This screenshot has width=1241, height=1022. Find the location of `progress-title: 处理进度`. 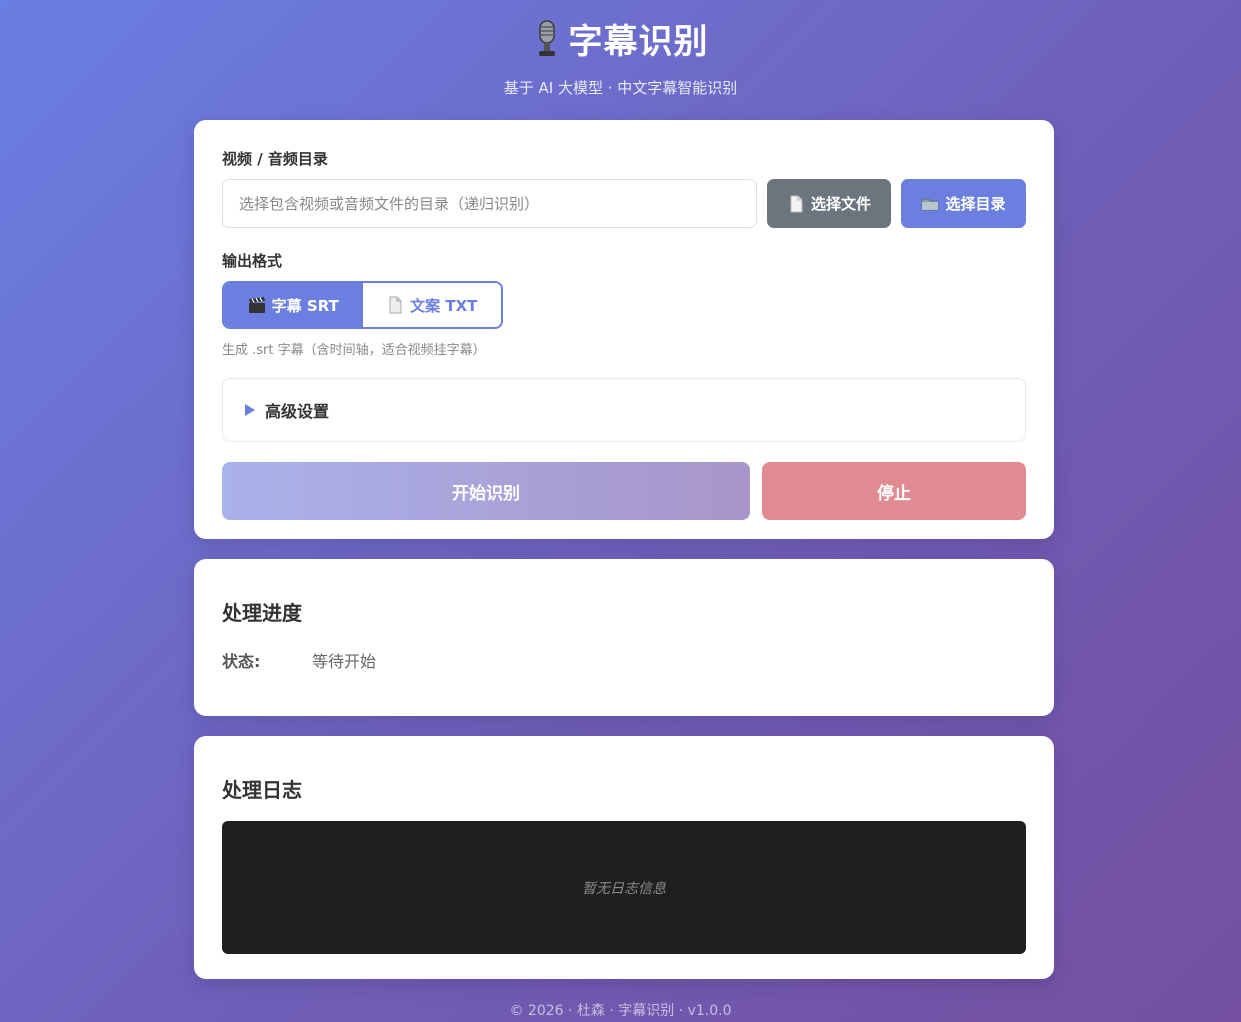

progress-title: 处理进度 is located at coordinates (262, 613).